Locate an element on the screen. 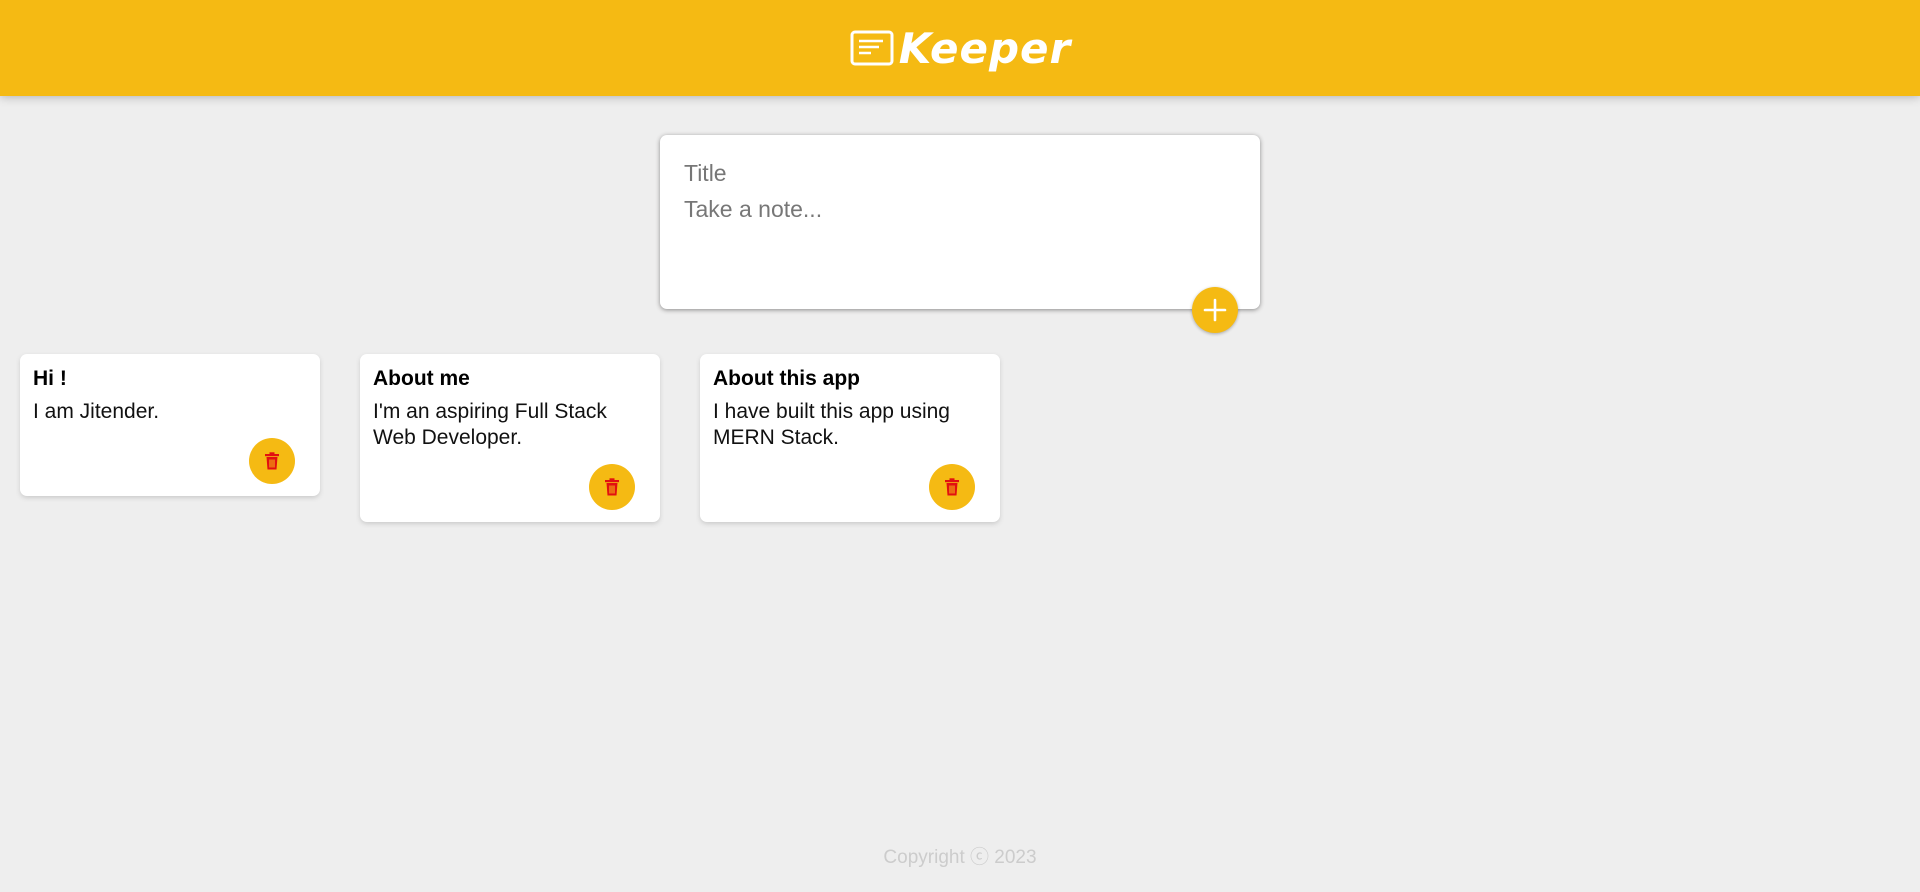  note-card: Hi ! I am Jitender. is located at coordinates (170, 425).